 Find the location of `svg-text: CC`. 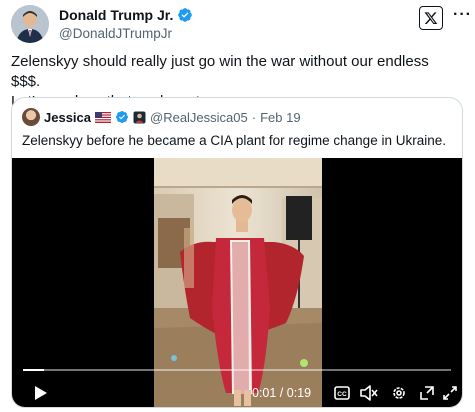

svg-text: CC is located at coordinates (342, 394).